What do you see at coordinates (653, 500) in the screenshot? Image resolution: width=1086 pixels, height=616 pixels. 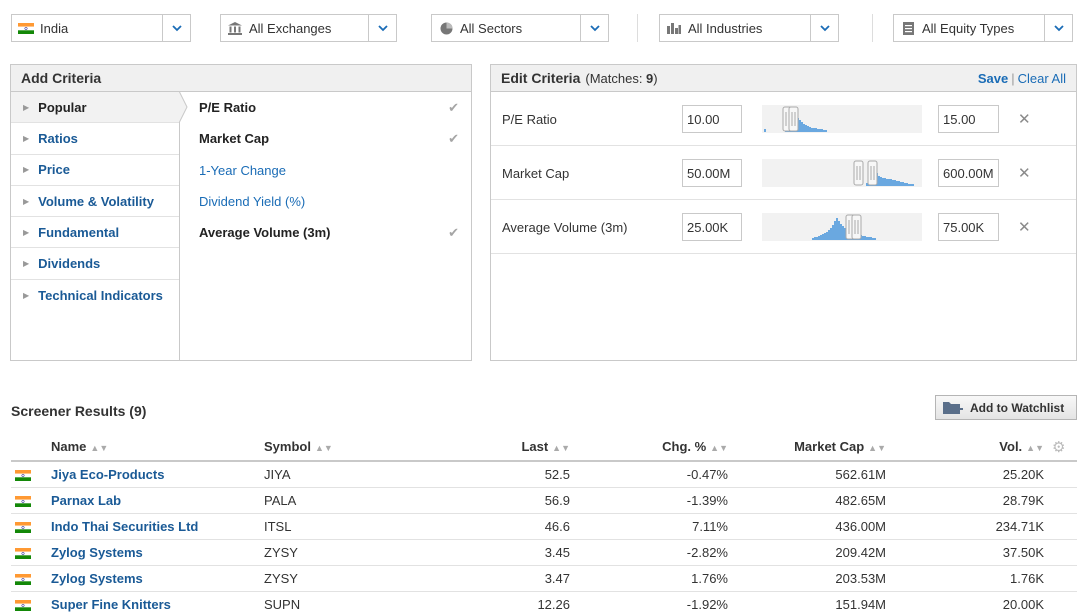 I see `change-percent: -1.39%` at bounding box center [653, 500].